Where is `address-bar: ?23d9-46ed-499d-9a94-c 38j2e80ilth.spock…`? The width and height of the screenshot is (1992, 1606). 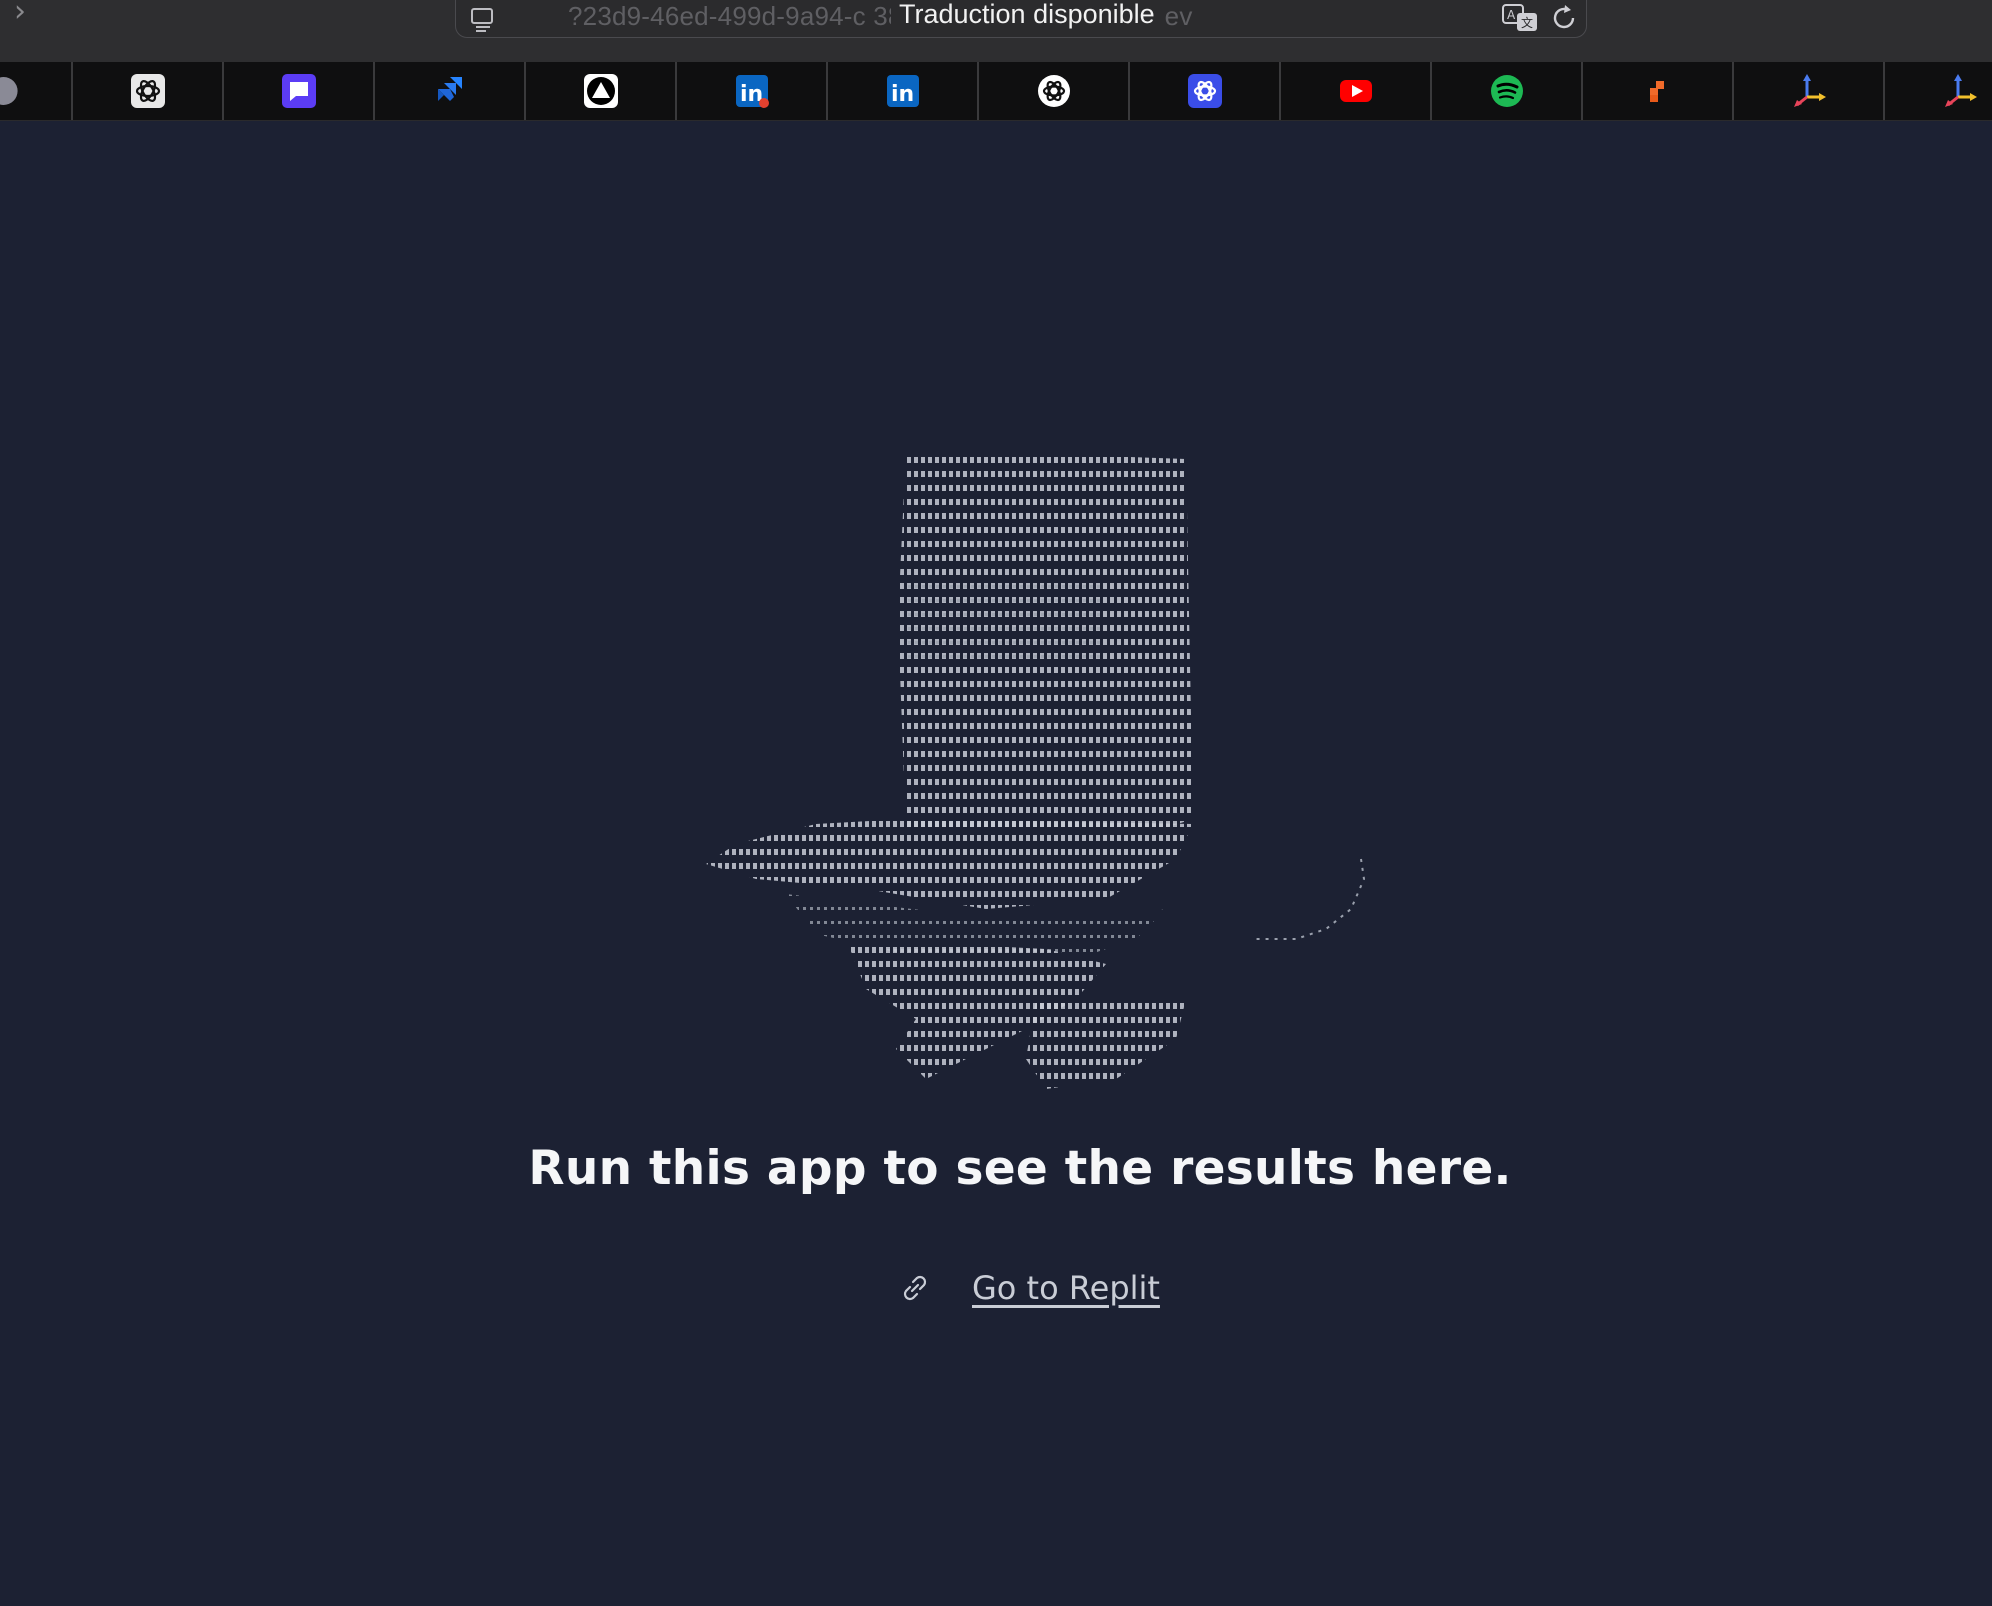 address-bar: ?23d9-46ed-499d-9a94-c 38j2e80ilth.spock… is located at coordinates (1021, 19).